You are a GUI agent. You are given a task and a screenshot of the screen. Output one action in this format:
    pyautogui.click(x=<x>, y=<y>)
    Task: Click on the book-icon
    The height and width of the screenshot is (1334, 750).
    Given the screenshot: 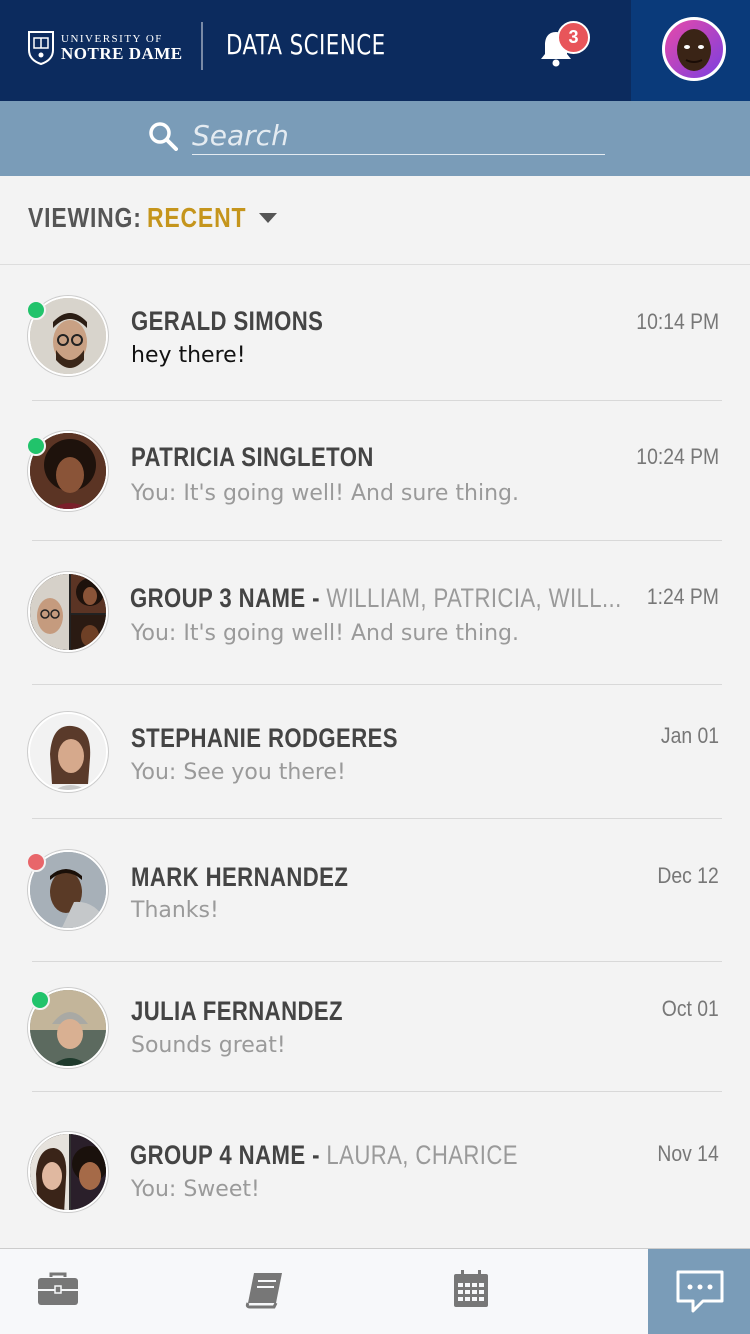 What is the action you would take?
    pyautogui.click(x=263, y=1291)
    